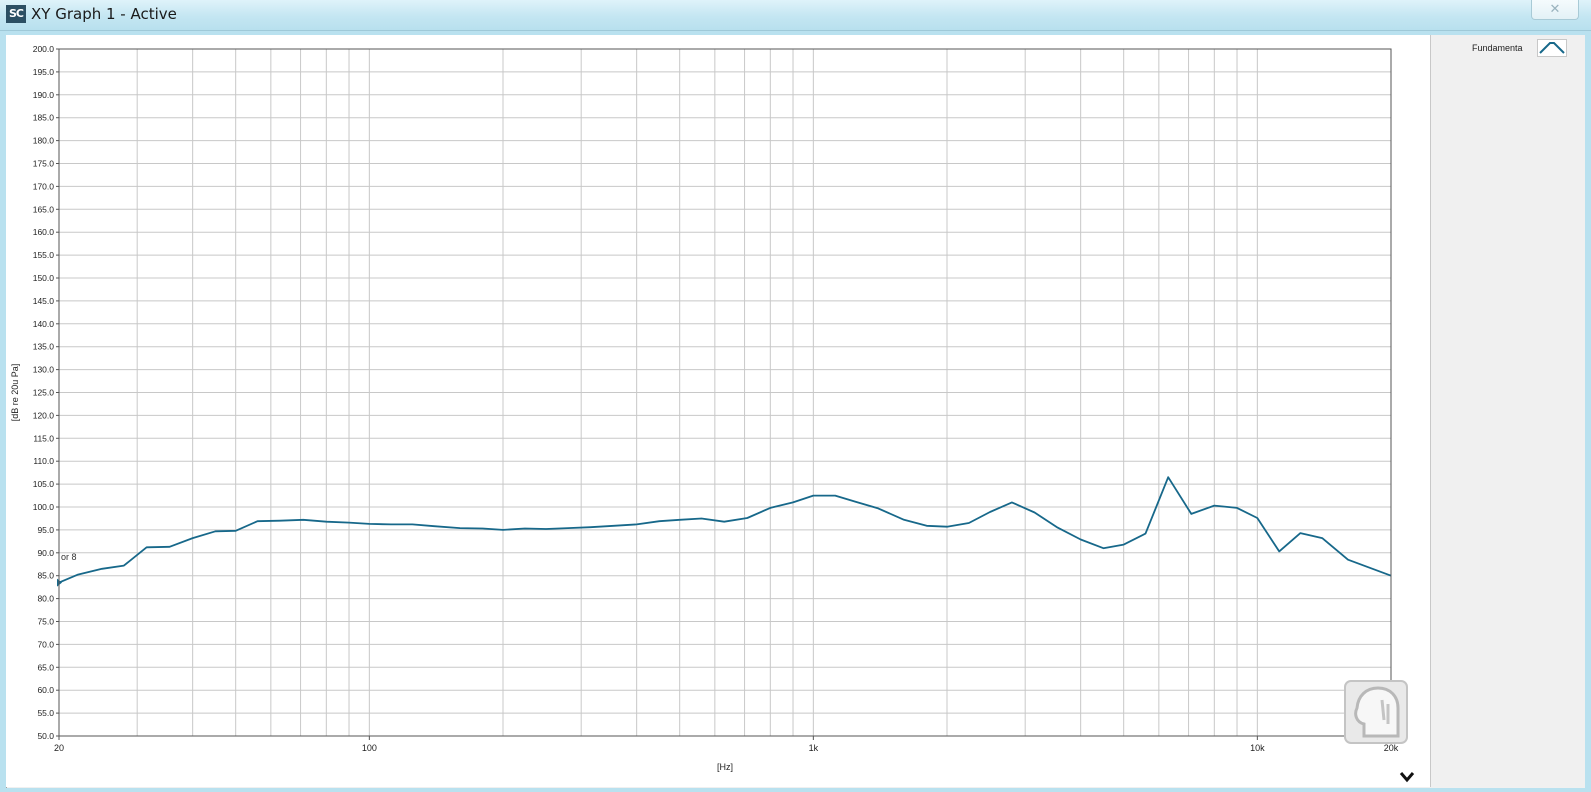 This screenshot has width=1591, height=792. Describe the element at coordinates (45, 622) in the screenshot. I see `y-tick-label: 75.0` at that location.